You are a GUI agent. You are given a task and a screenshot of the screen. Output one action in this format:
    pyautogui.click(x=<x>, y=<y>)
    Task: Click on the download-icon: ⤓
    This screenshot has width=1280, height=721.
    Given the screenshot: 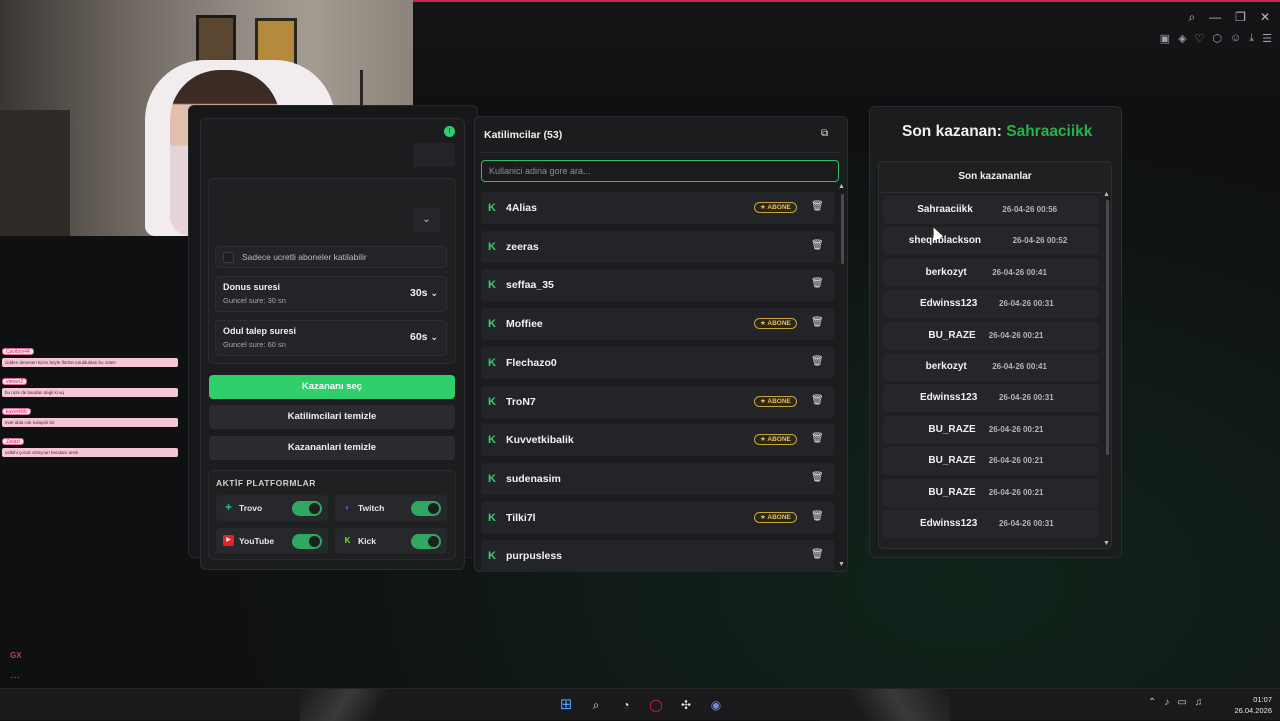 What is the action you would take?
    pyautogui.click(x=1251, y=38)
    